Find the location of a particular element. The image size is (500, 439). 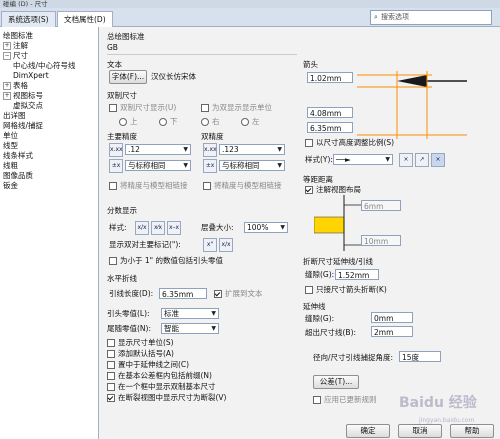

part-edge-rect is located at coordinates (329, 225).